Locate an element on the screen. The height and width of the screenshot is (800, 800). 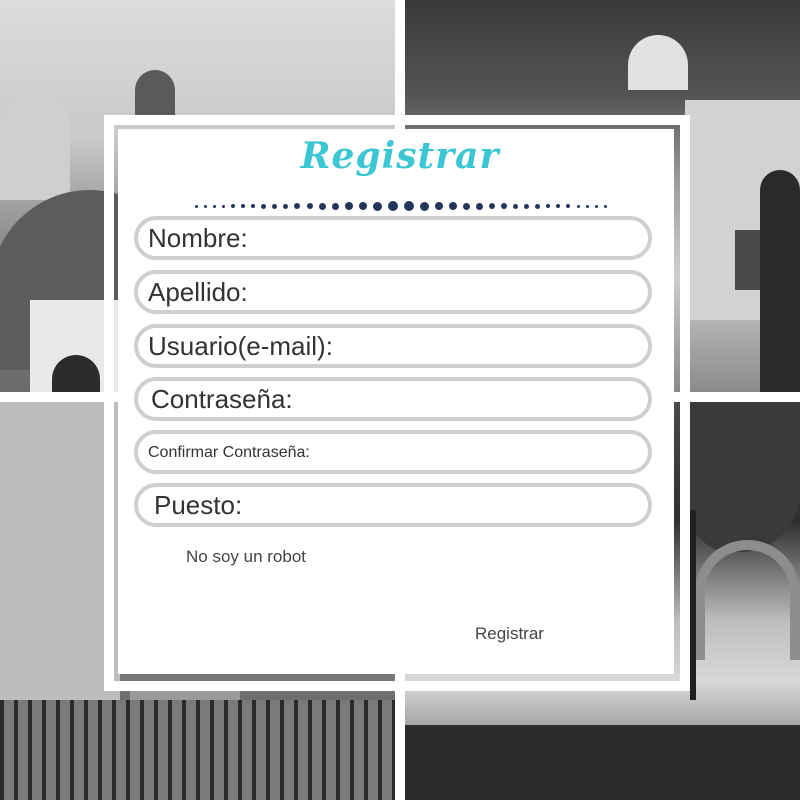
apellido-label: Apellido: is located at coordinates (198, 292).